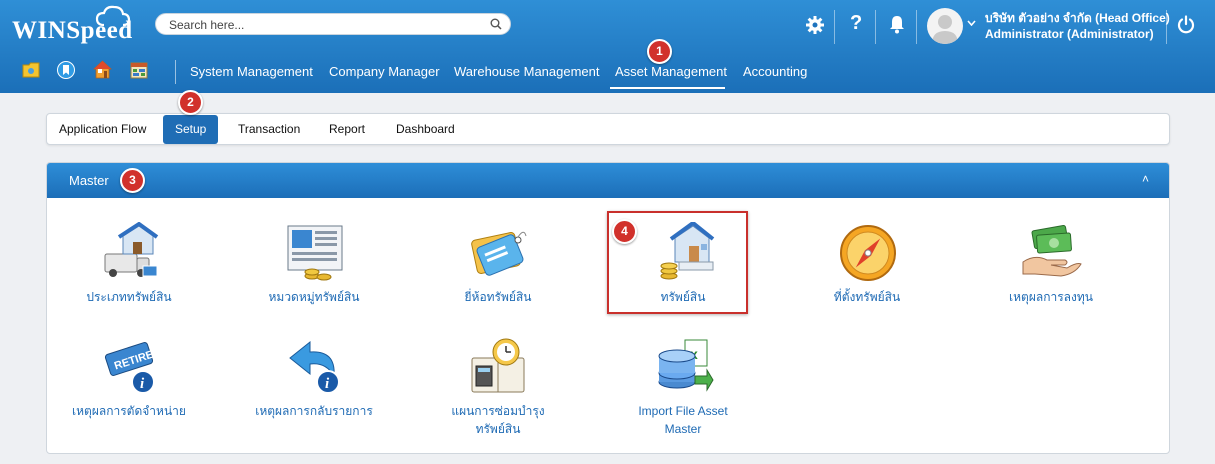  What do you see at coordinates (624, 231) in the screenshot?
I see `step-badge: 4` at bounding box center [624, 231].